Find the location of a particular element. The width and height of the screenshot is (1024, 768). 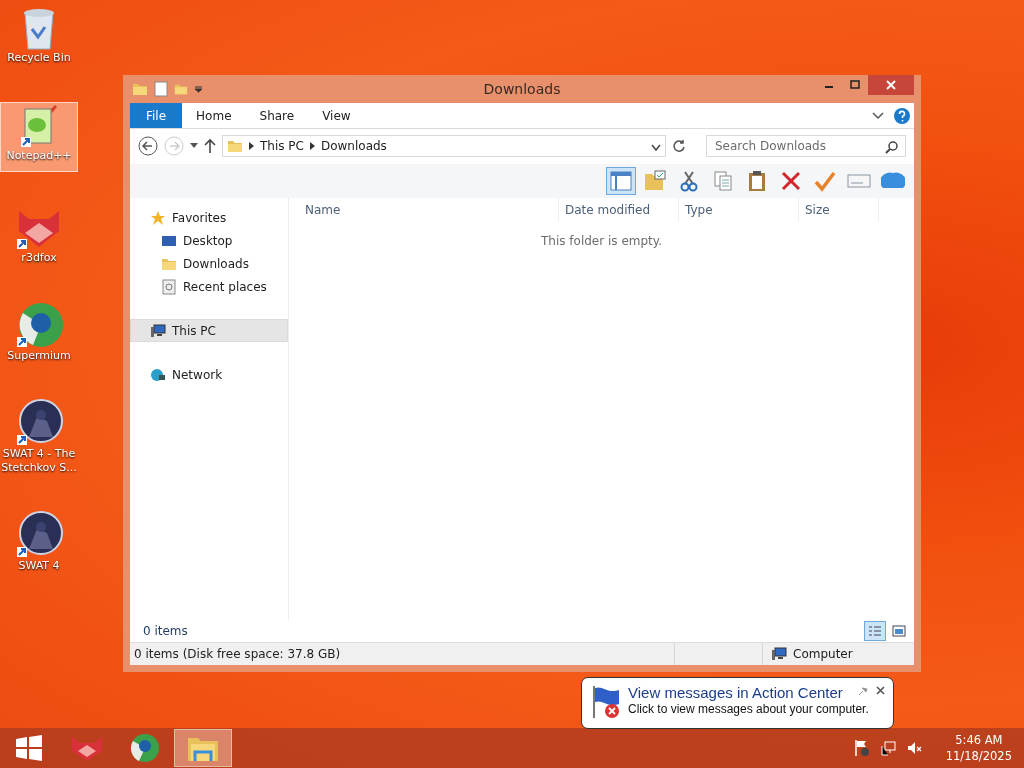

notification-balloon: View messages in Action Center Click to view messages about your computer. is located at coordinates (737, 703).